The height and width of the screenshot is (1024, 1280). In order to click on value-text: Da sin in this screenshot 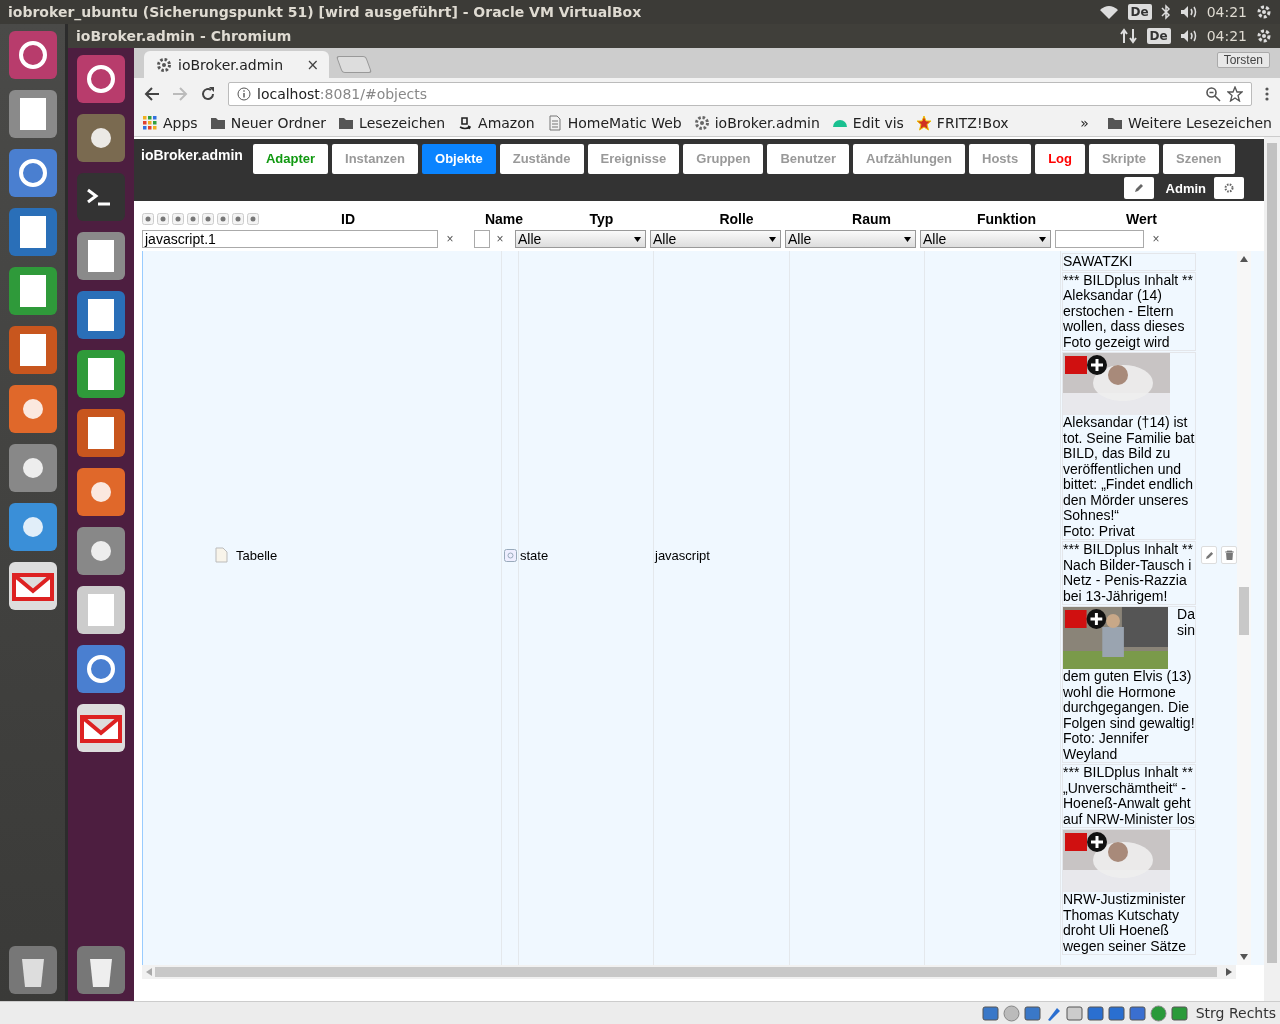, I will do `click(1186, 623)`.